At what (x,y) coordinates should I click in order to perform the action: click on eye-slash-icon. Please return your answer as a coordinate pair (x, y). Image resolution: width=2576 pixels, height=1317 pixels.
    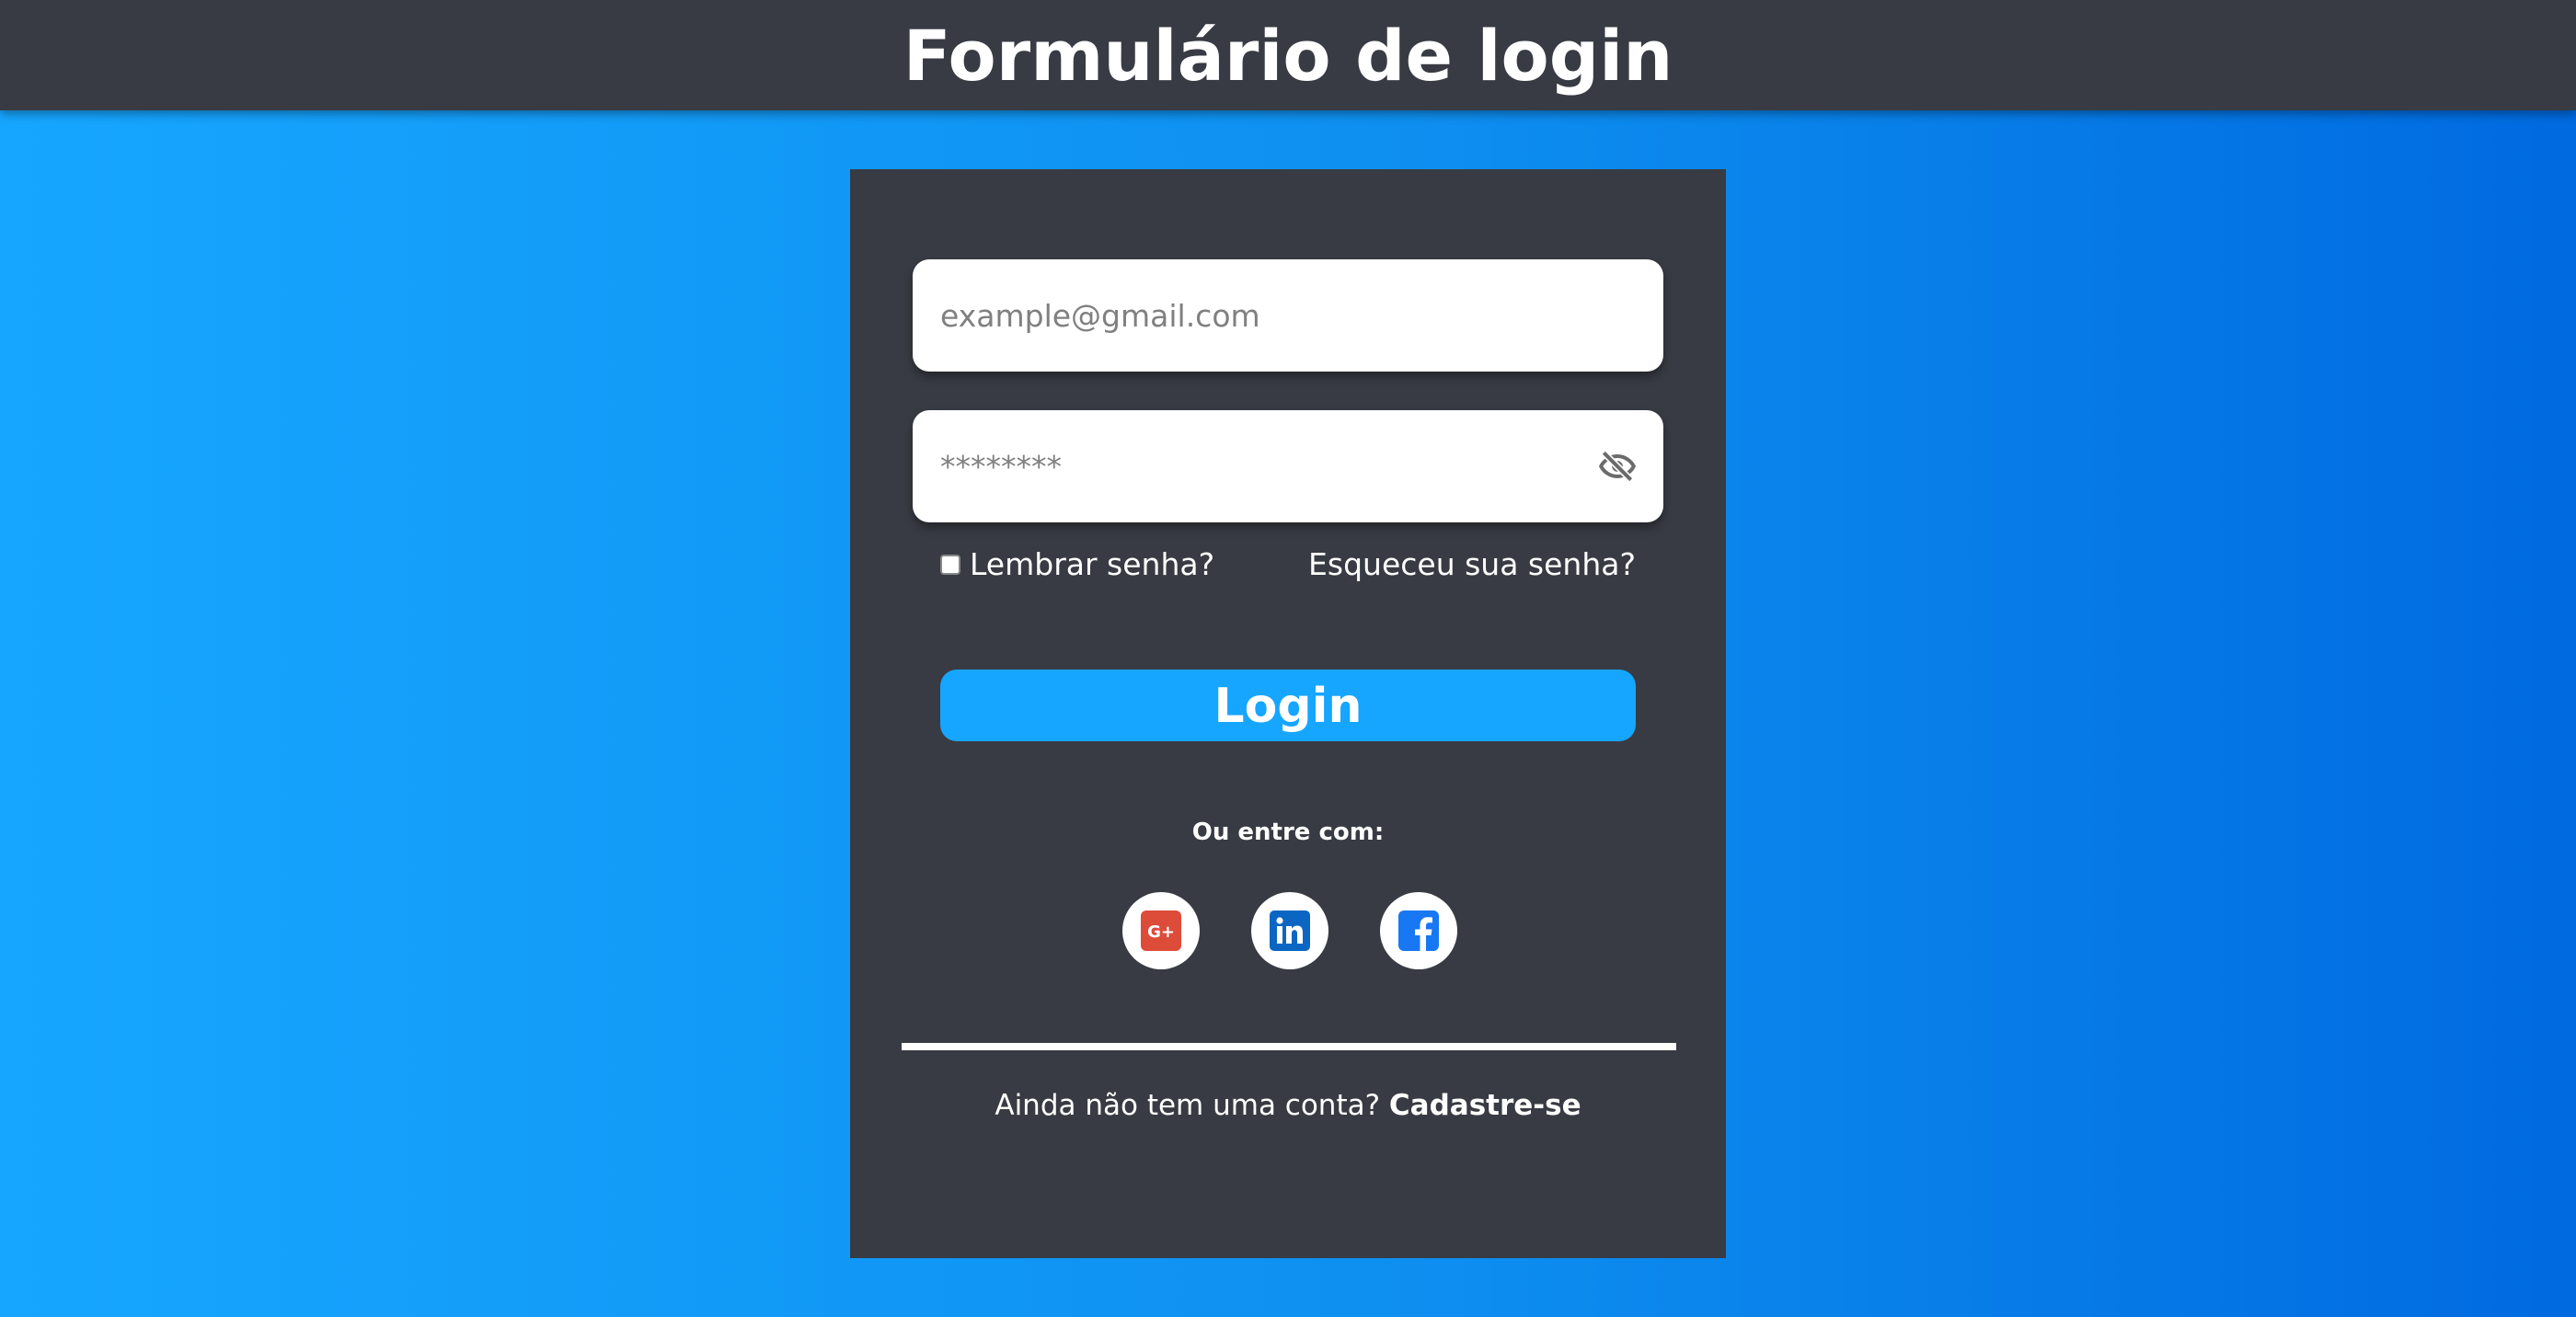
    Looking at the image, I should click on (1617, 466).